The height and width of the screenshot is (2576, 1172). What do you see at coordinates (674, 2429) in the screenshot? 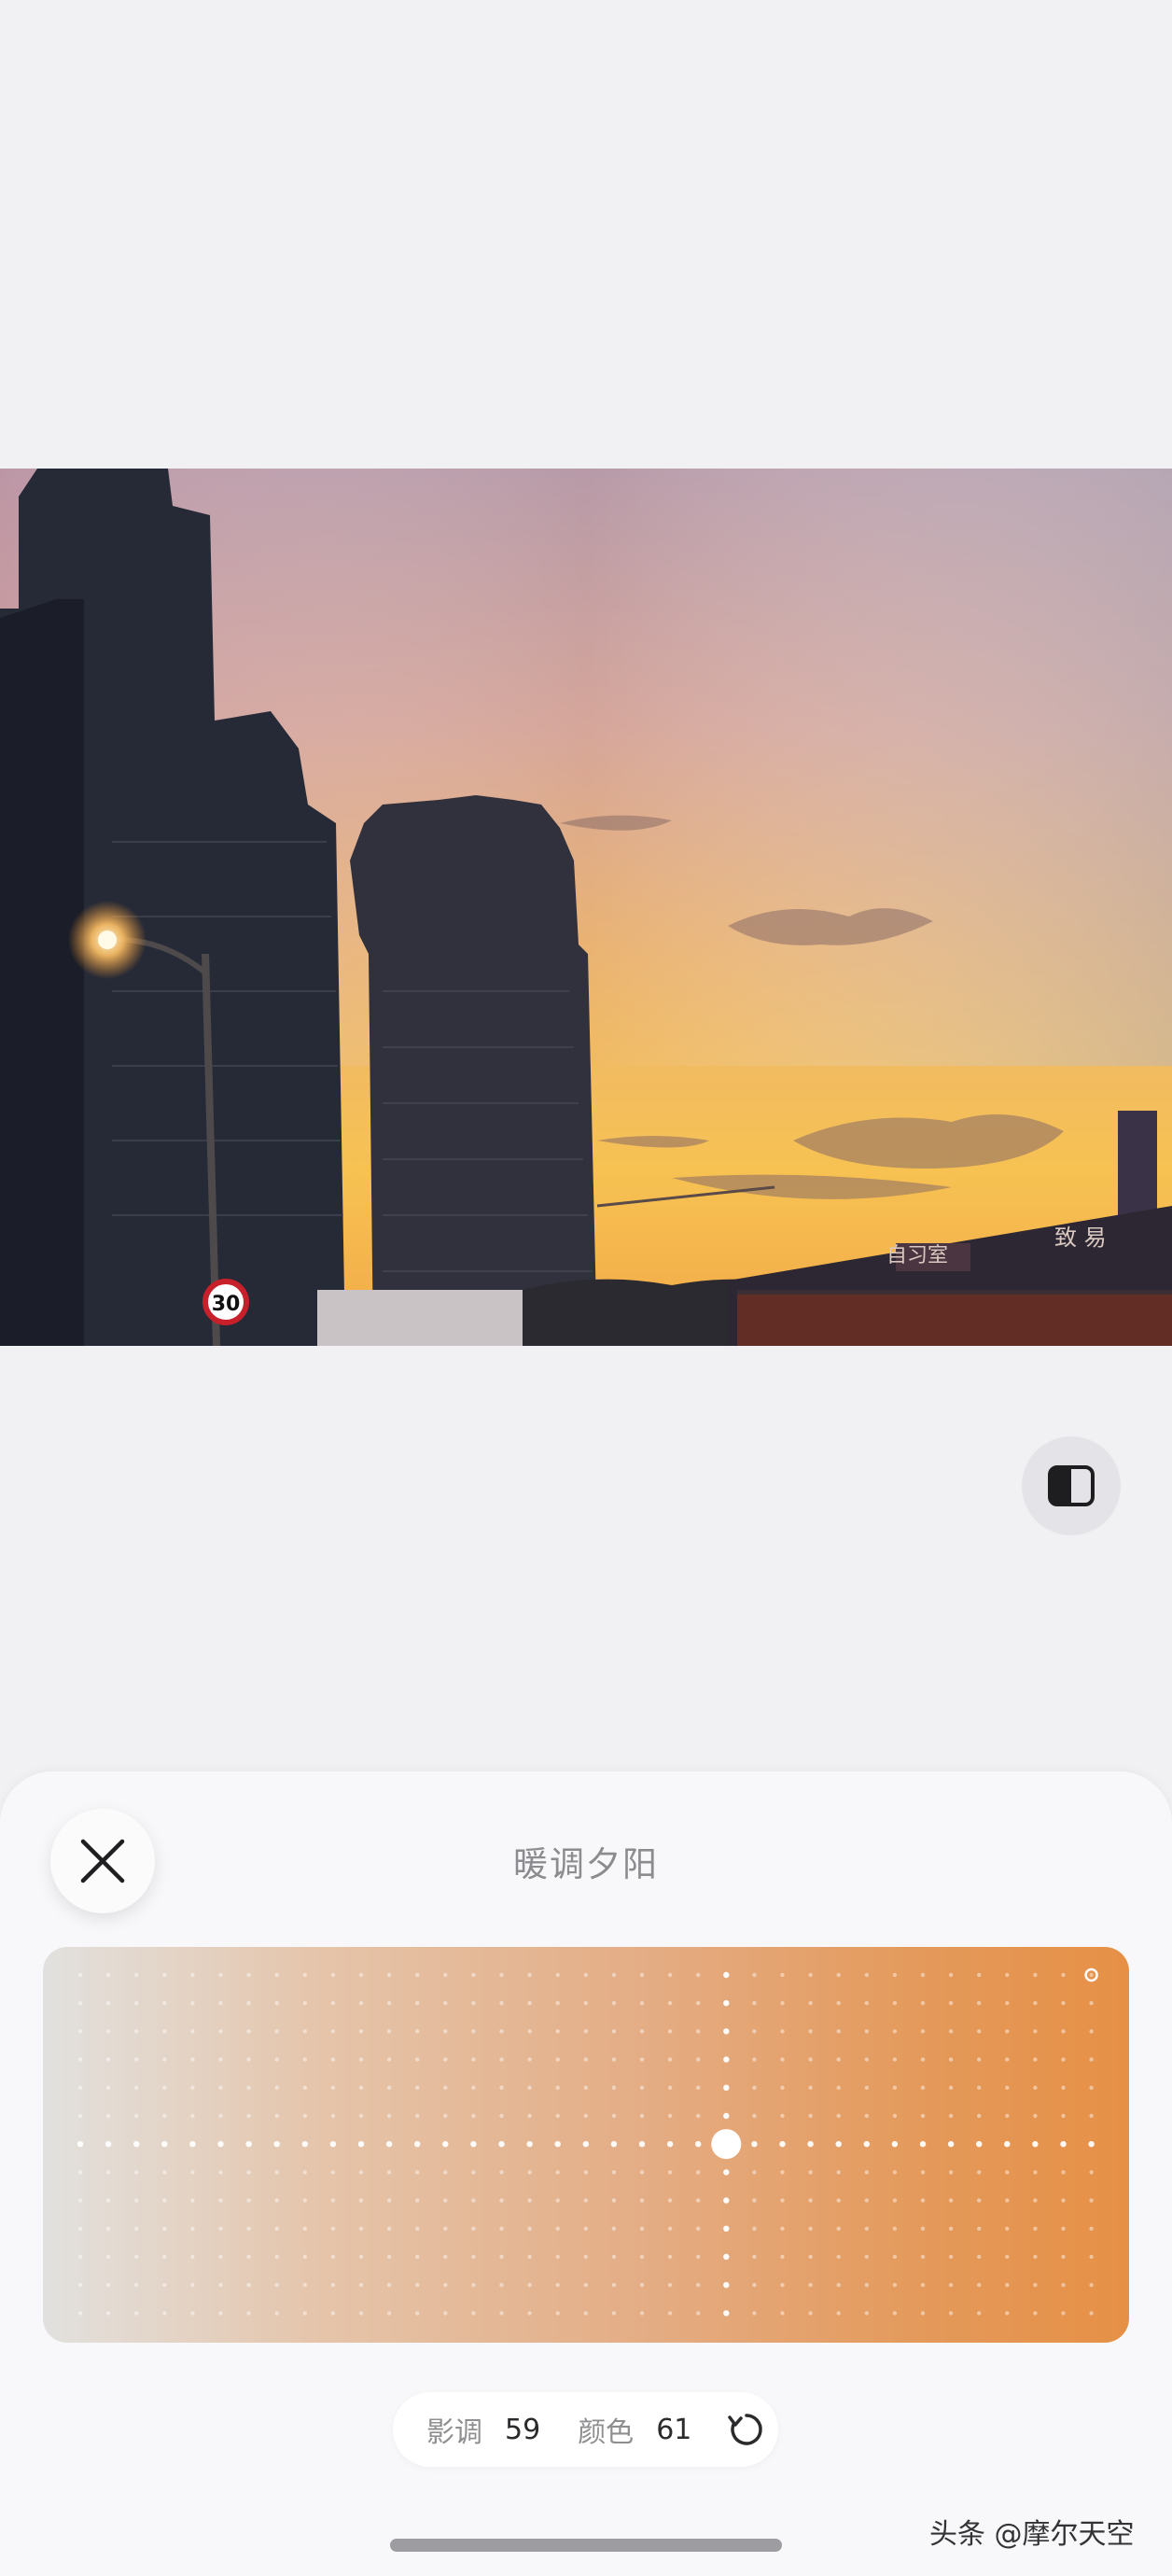
I see `color-value: 61` at bounding box center [674, 2429].